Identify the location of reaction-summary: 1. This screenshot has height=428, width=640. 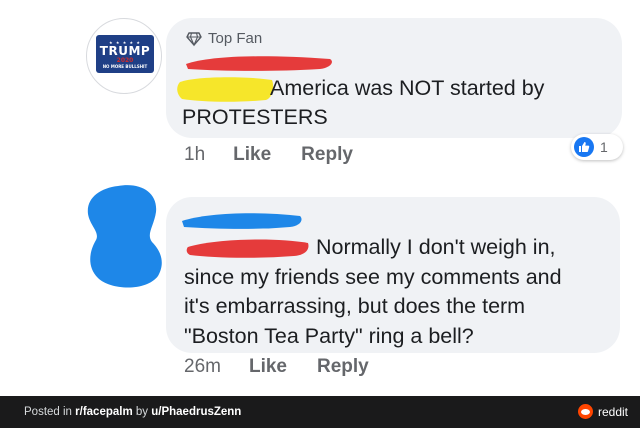
(597, 147).